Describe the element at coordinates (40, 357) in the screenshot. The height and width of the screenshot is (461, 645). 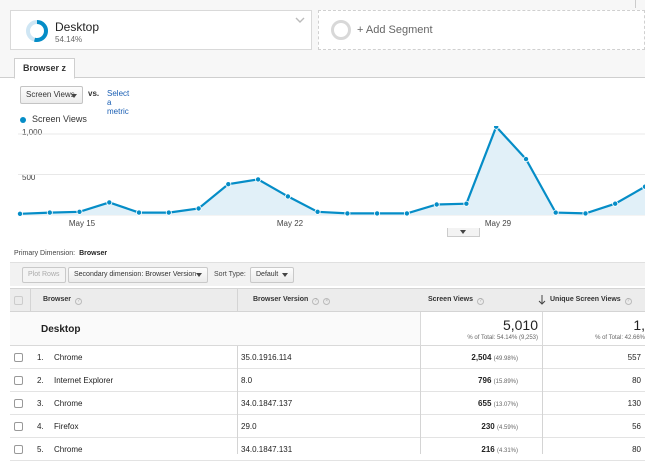
I see `row-index: 1.` at that location.